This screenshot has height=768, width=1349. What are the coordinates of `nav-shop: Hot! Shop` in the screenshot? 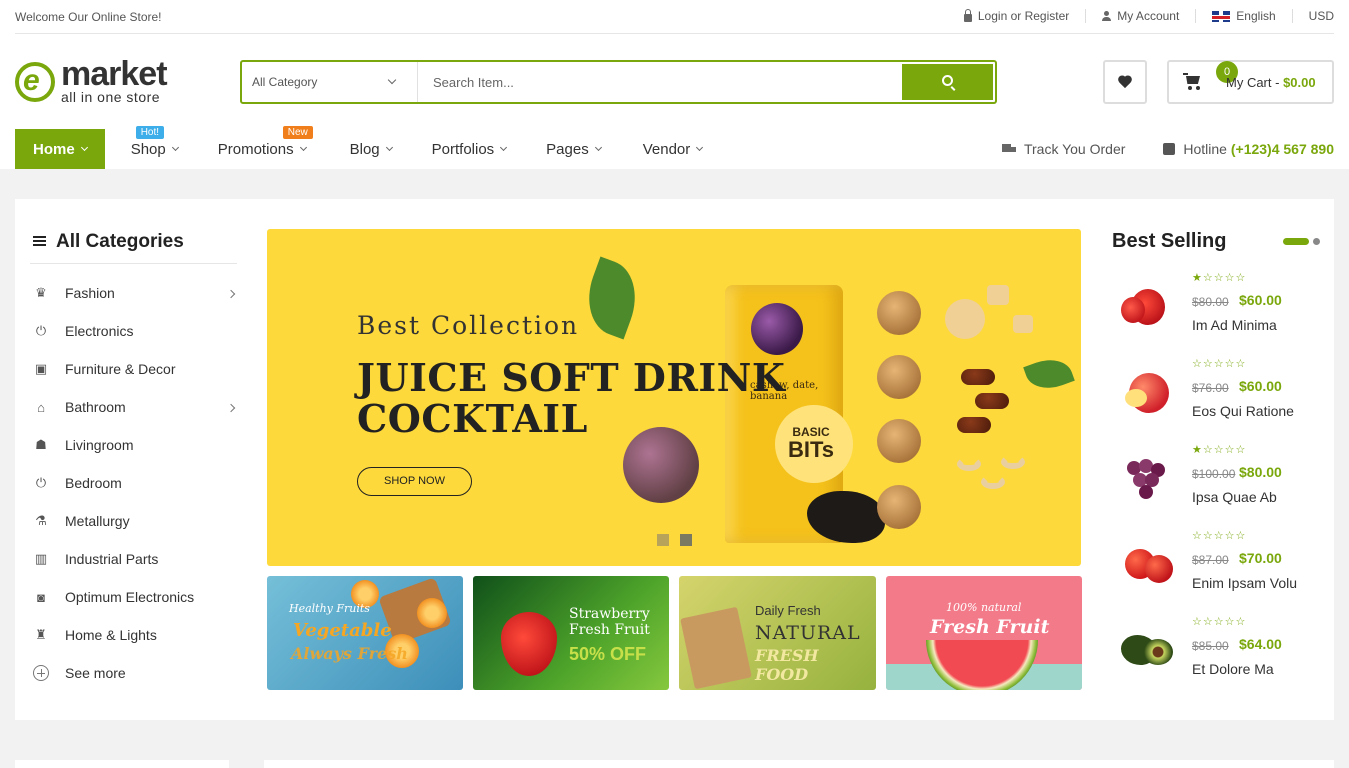 It's located at (150, 147).